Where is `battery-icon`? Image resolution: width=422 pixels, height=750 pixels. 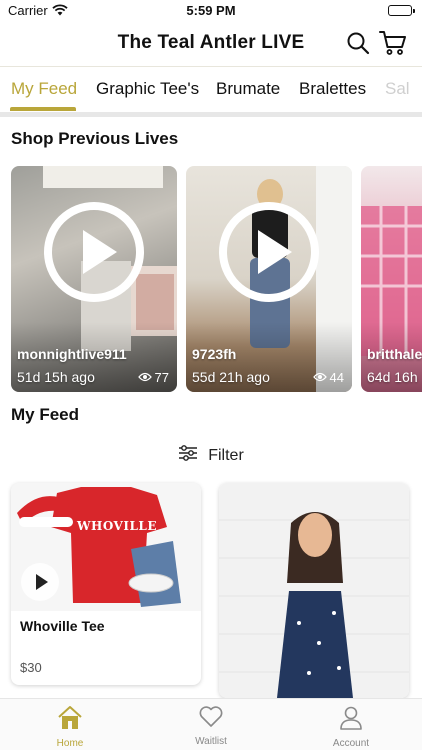
battery-icon is located at coordinates (401, 10).